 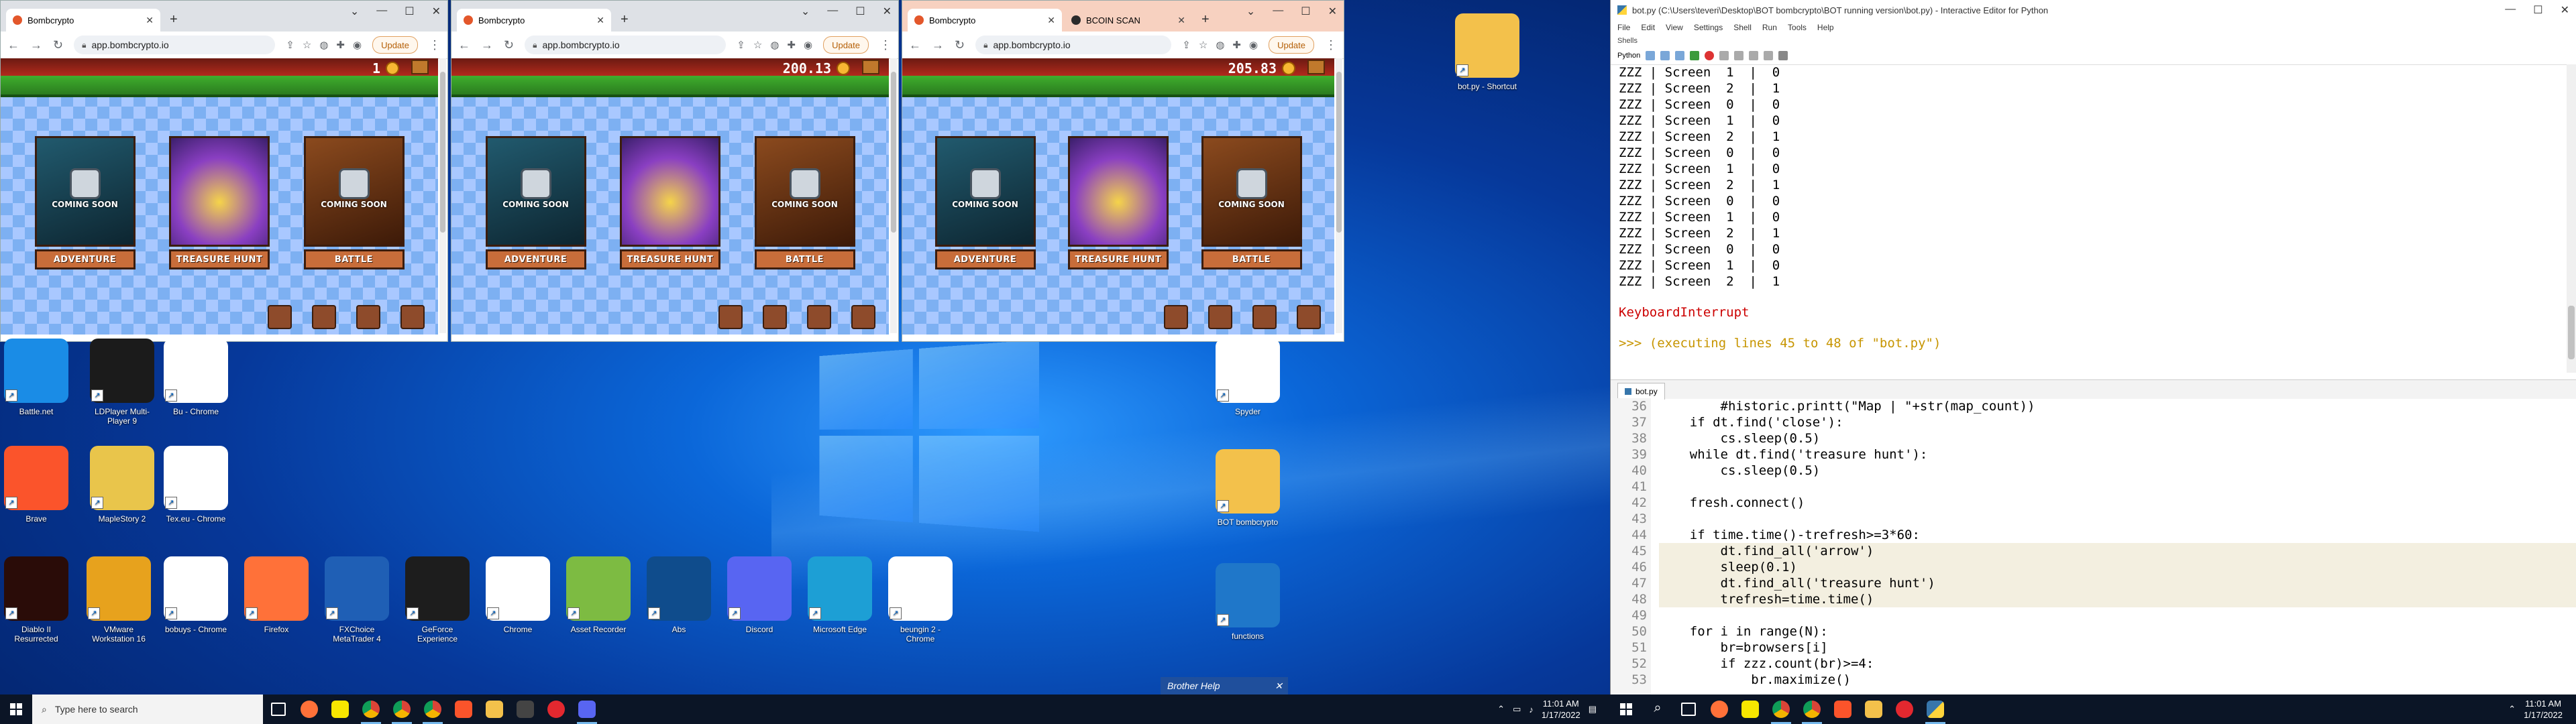 I want to click on forward-icon: →, so click(x=487, y=45).